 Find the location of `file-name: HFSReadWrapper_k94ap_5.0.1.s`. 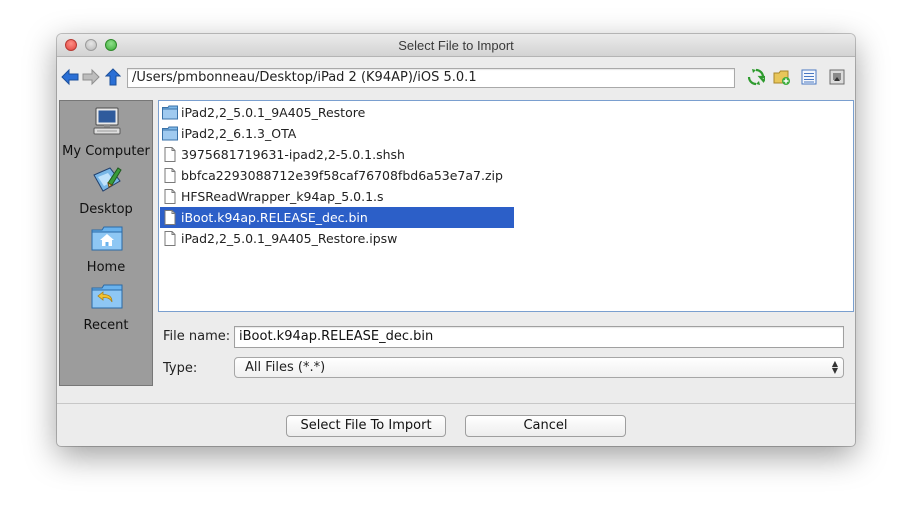

file-name: HFSReadWrapper_k94ap_5.0.1.s is located at coordinates (282, 196).